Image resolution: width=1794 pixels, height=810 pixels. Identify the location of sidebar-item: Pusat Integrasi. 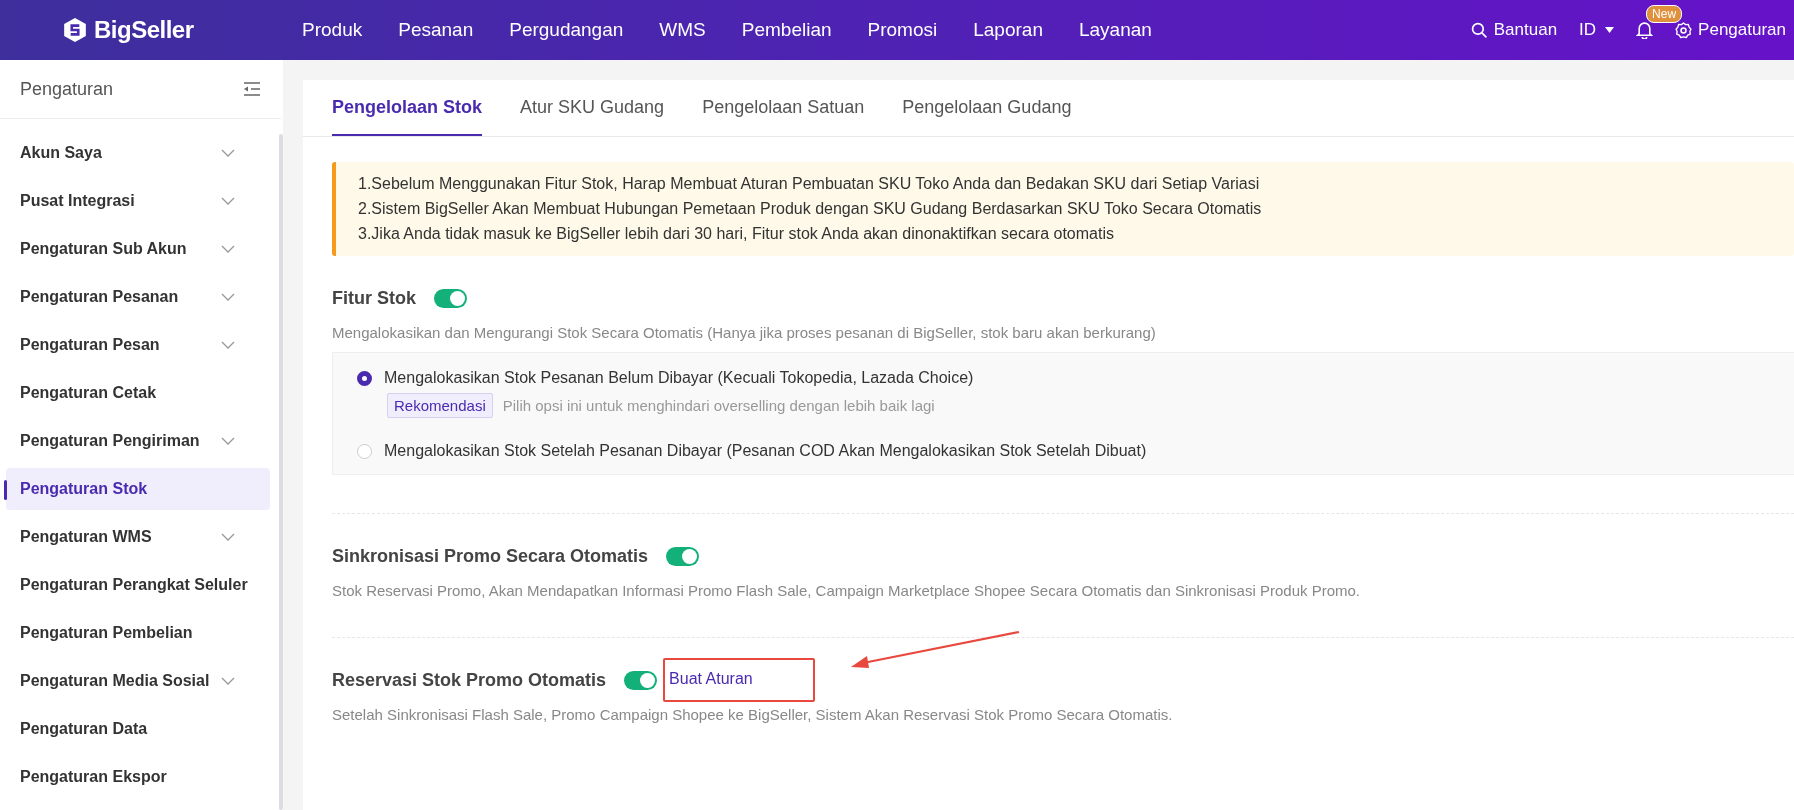
(138, 201).